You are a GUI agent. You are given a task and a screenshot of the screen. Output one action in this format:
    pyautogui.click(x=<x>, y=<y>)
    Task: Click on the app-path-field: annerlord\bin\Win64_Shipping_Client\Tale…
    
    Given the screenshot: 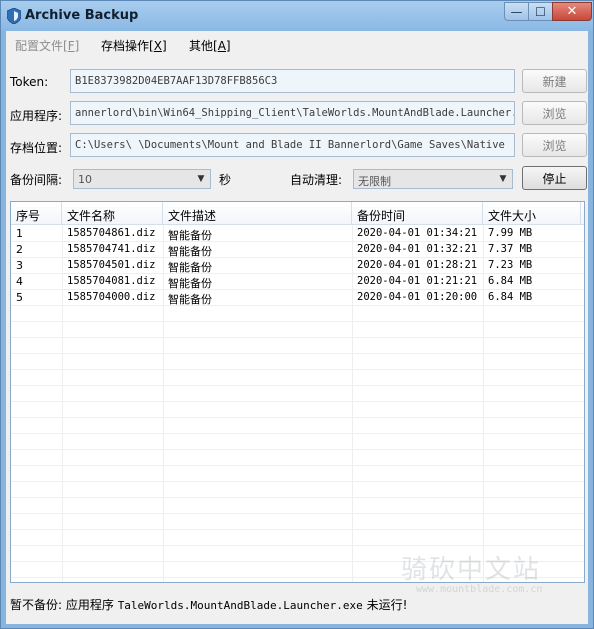 What is the action you would take?
    pyautogui.click(x=292, y=113)
    